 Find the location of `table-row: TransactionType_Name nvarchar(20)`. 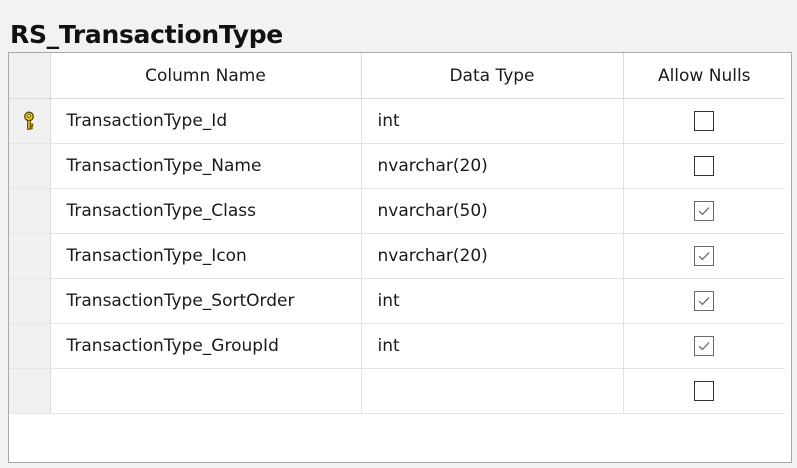

table-row: TransactionType_Name nvarchar(20) is located at coordinates (397, 166).